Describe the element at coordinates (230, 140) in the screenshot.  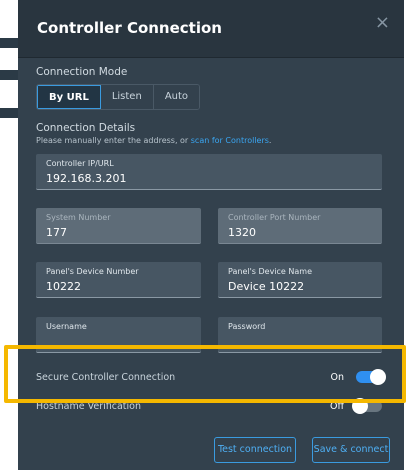
I see `scan-for-controllers-link: scan for Controllers` at that location.